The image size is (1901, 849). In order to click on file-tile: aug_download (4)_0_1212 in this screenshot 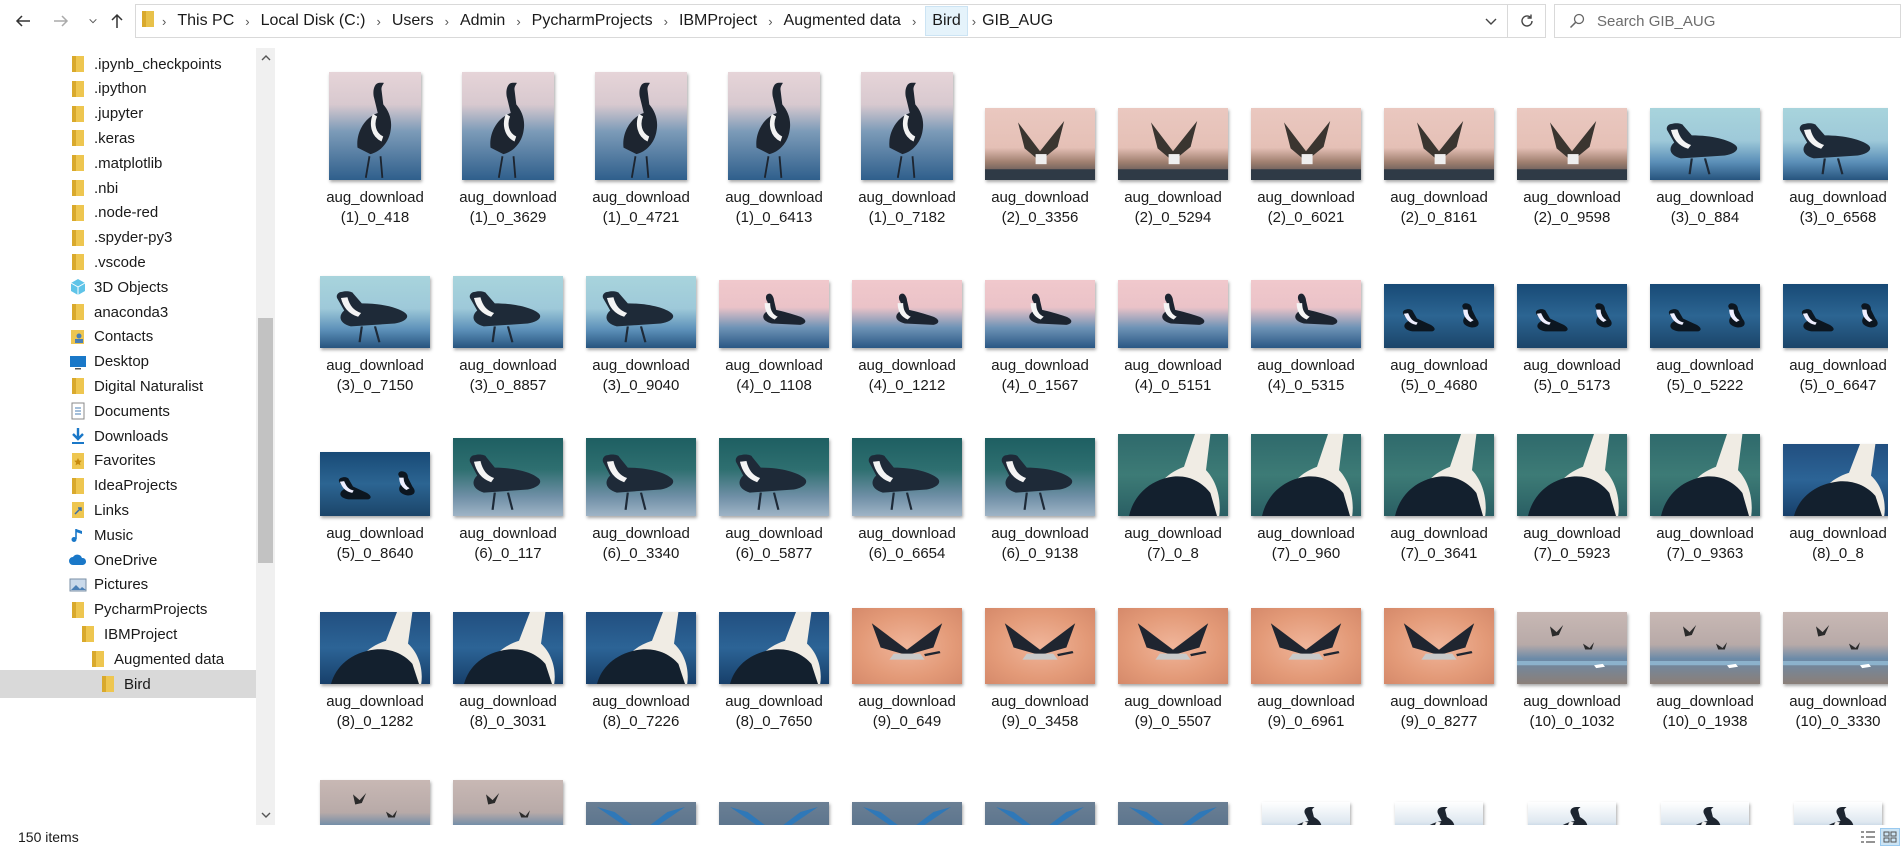, I will do `click(907, 310)`.